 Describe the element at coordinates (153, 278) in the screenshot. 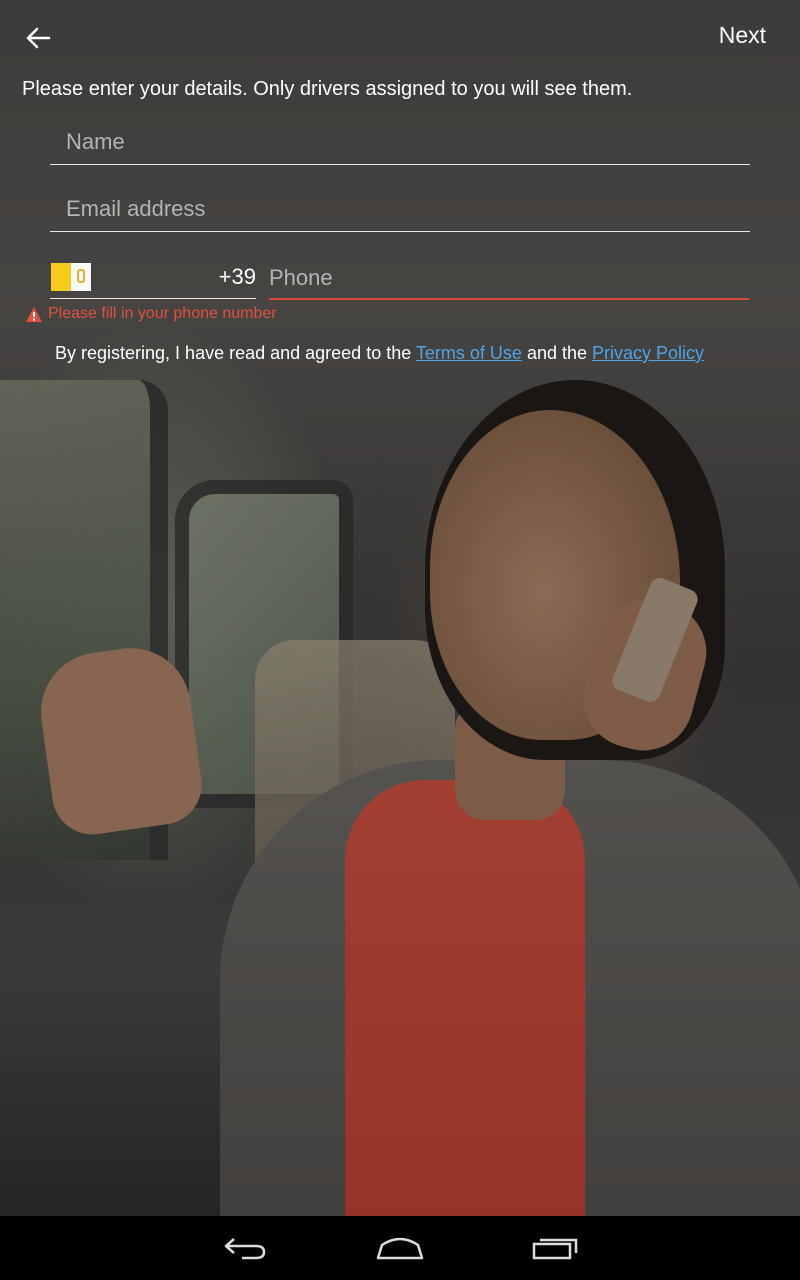

I see `country-code-selector: +39` at that location.